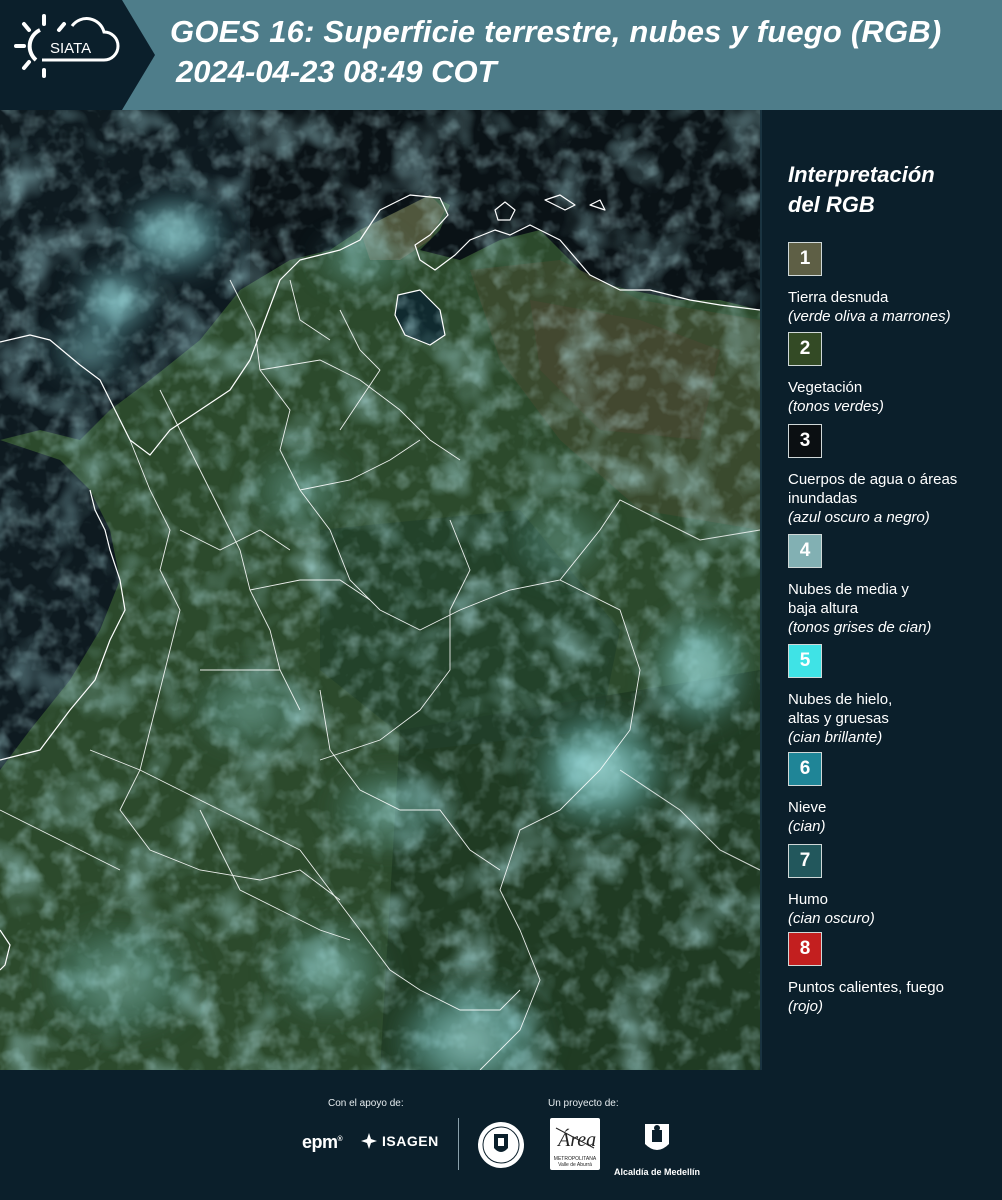 This screenshot has width=1002, height=1200. I want to click on legend-item-label: Tierra desnuda, so click(838, 297).